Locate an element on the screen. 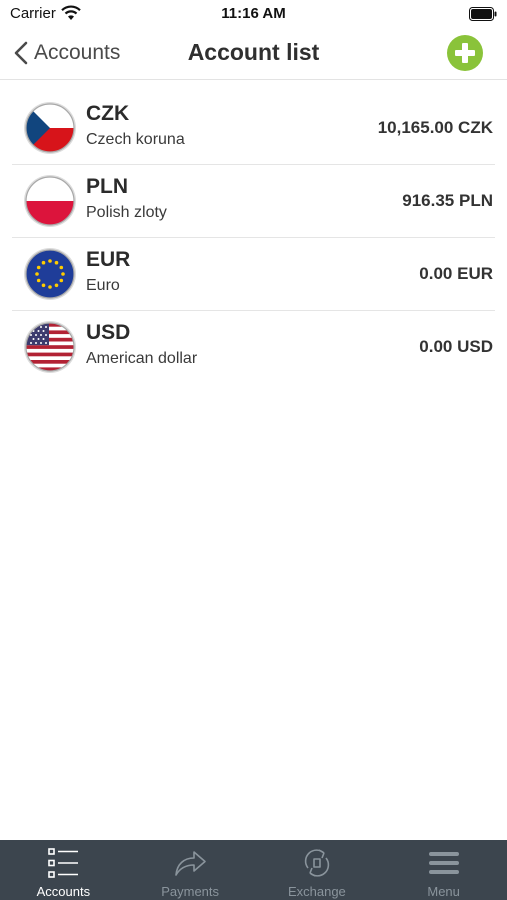  tab-accounts: Accounts is located at coordinates (63, 870).